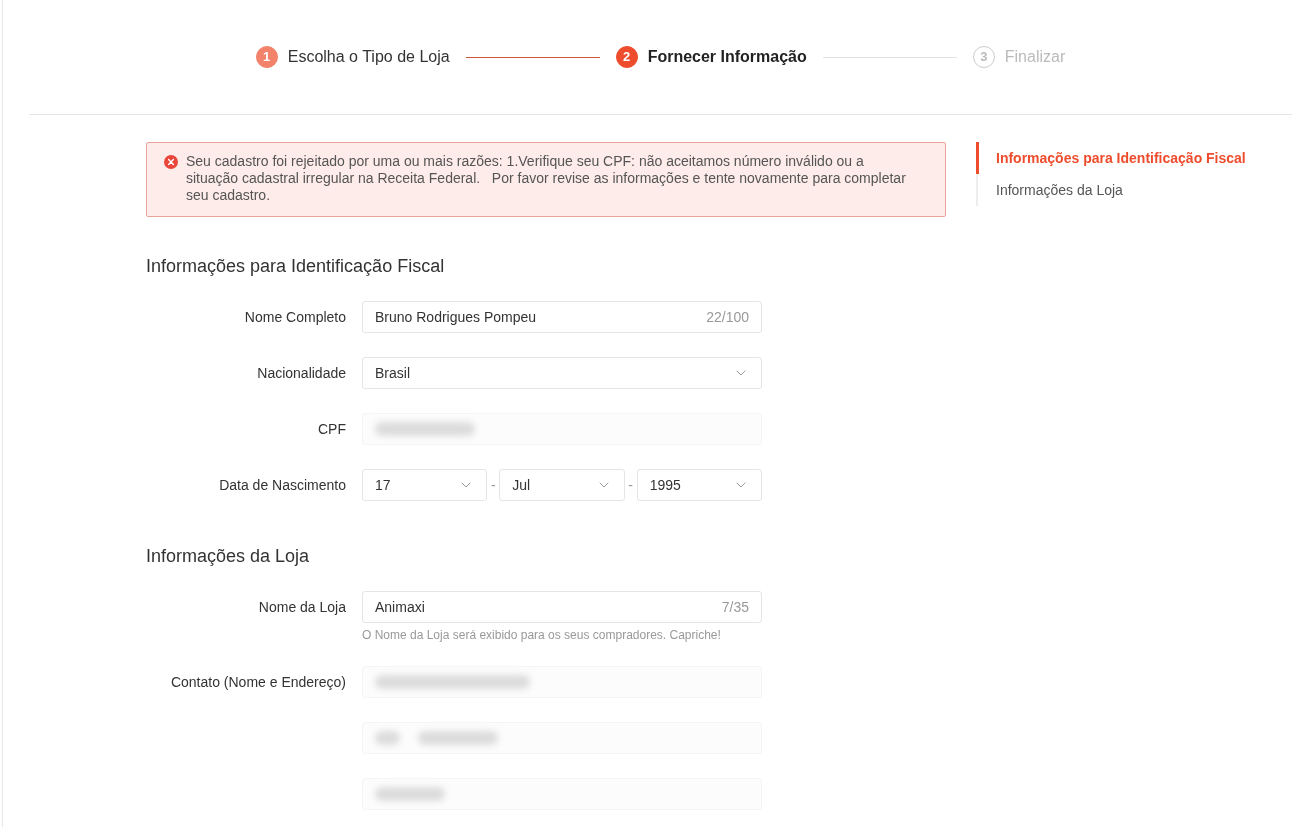 The height and width of the screenshot is (827, 1316). What do you see at coordinates (302, 607) in the screenshot?
I see `field-label: Nome da Loja` at bounding box center [302, 607].